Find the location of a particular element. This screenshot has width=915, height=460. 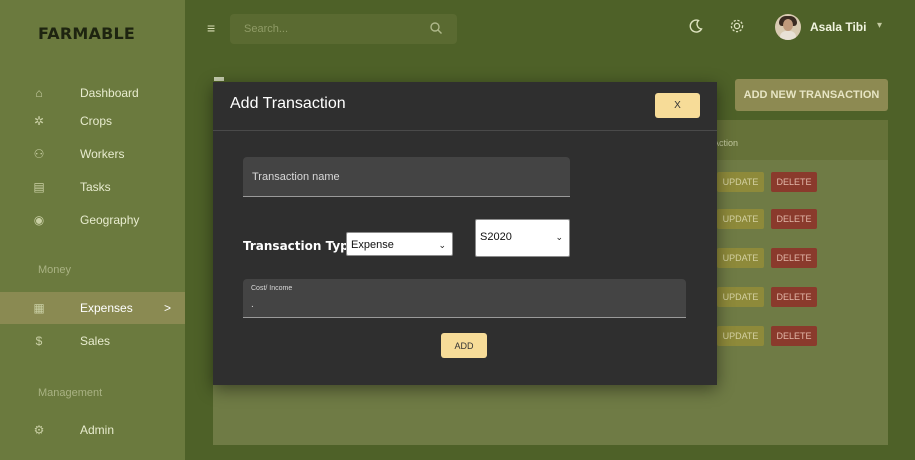

page-title-fragment is located at coordinates (219, 79).